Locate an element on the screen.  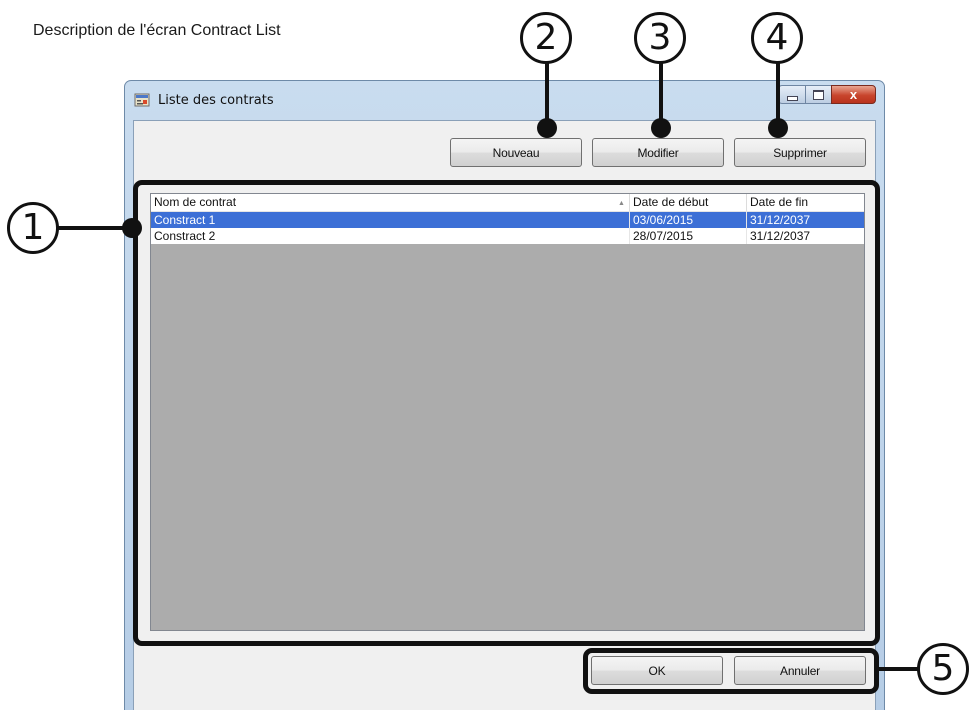
minimize-button is located at coordinates (791, 94).